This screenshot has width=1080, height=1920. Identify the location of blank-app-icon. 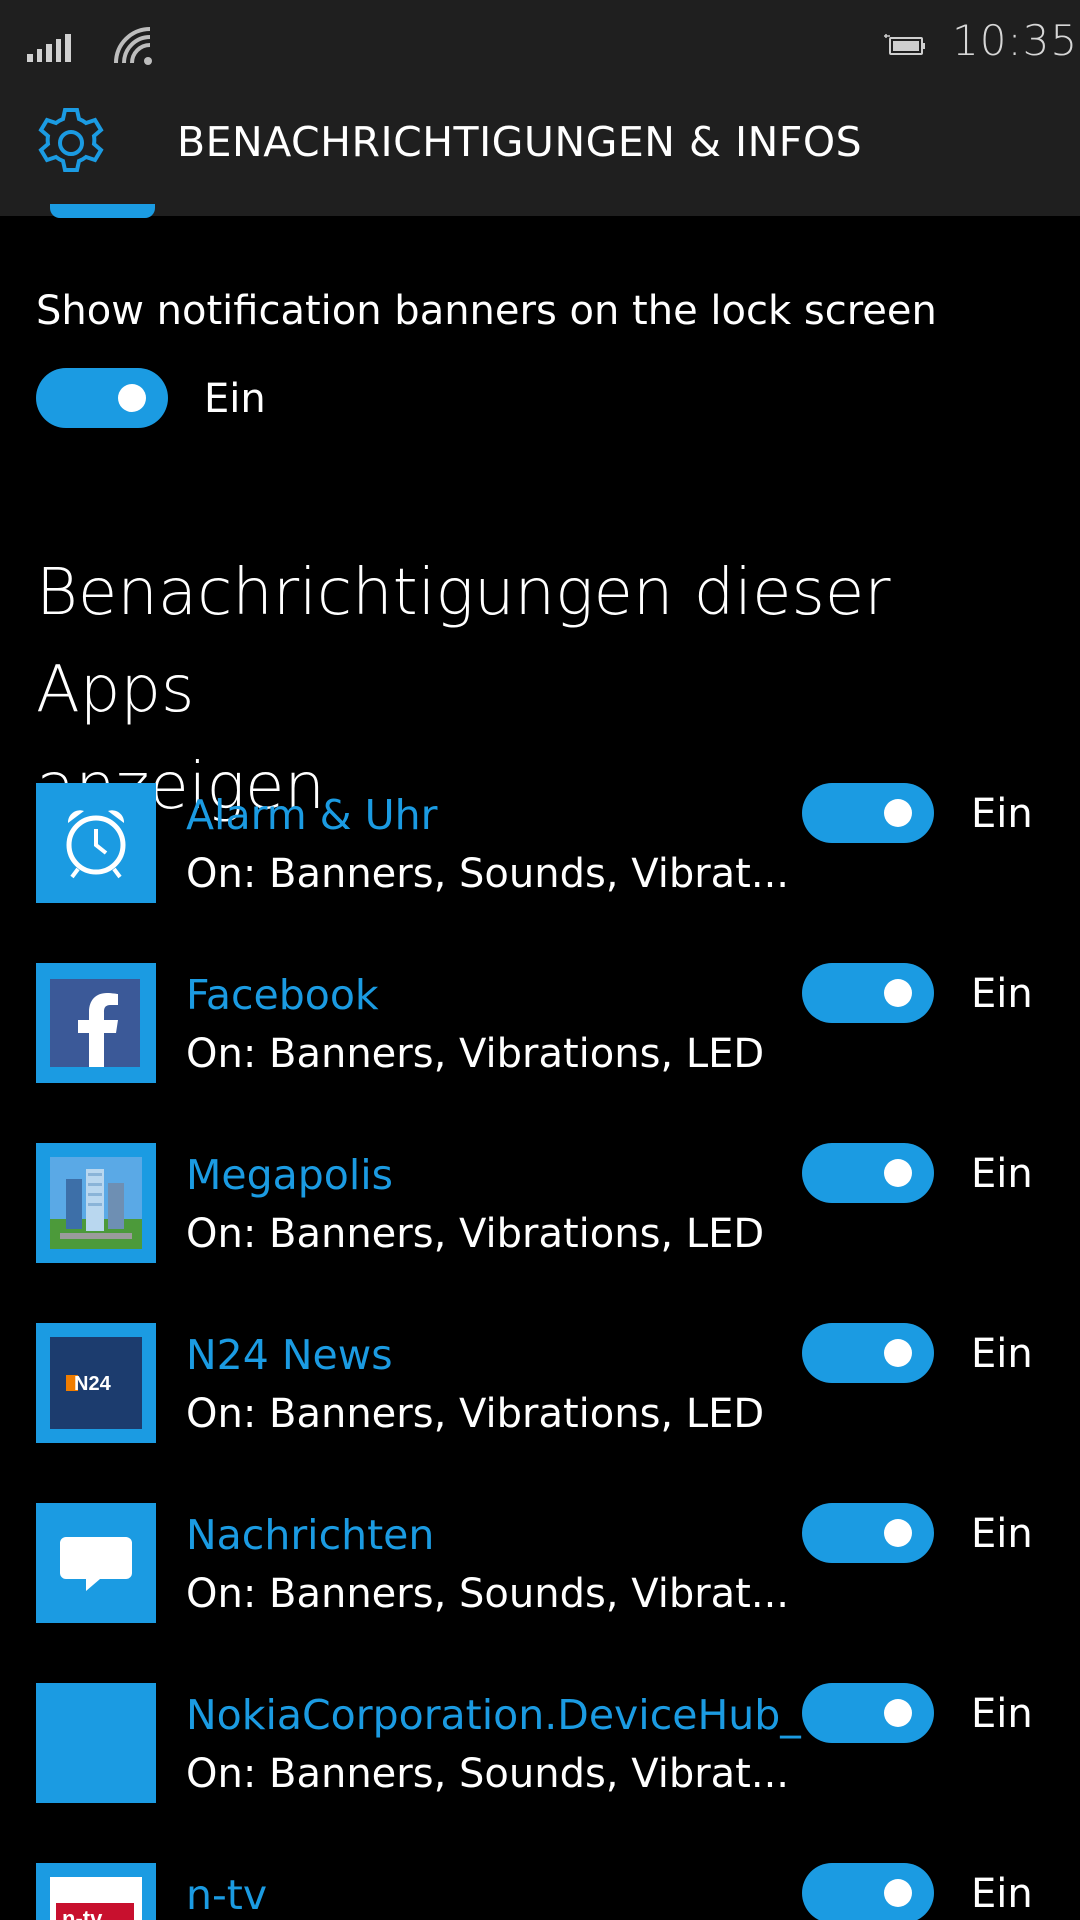
(96, 1743).